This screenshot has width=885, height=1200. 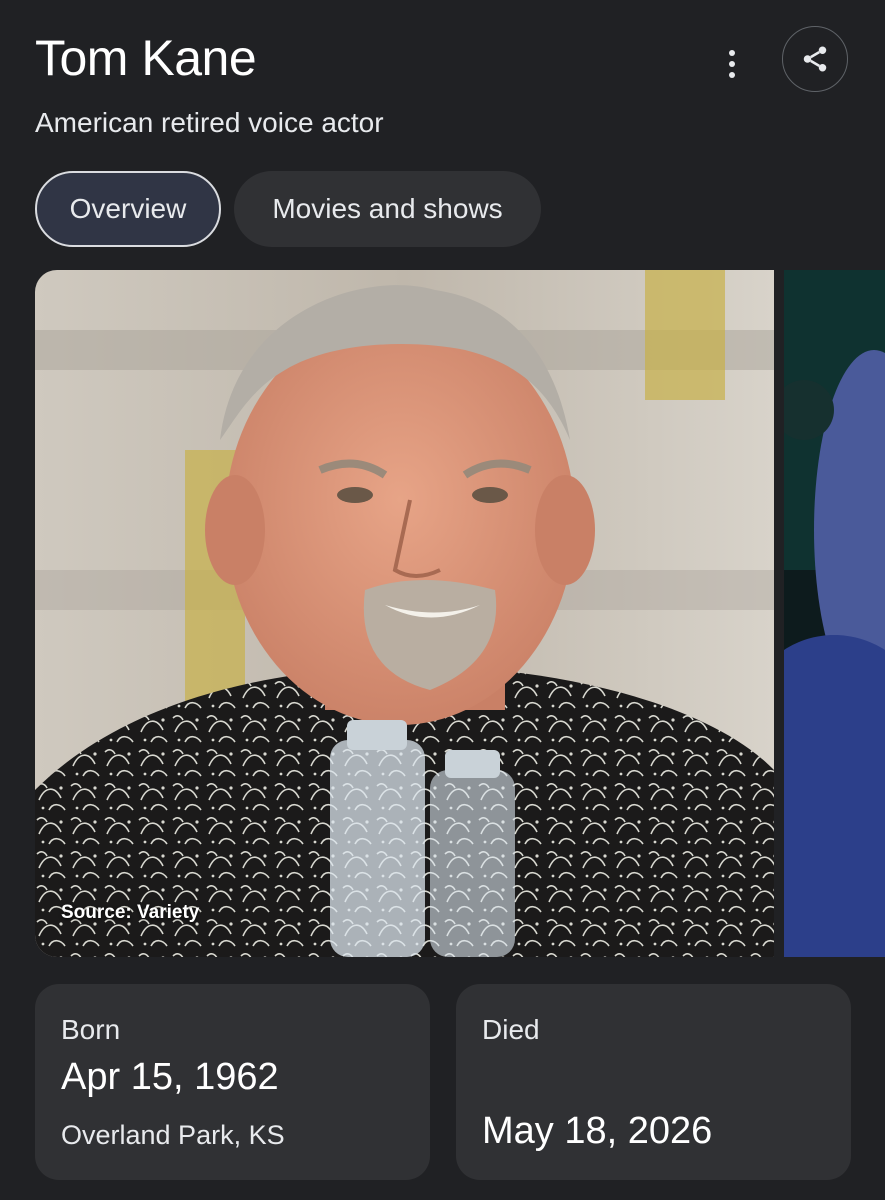 I want to click on more-options-button, so click(x=732, y=64).